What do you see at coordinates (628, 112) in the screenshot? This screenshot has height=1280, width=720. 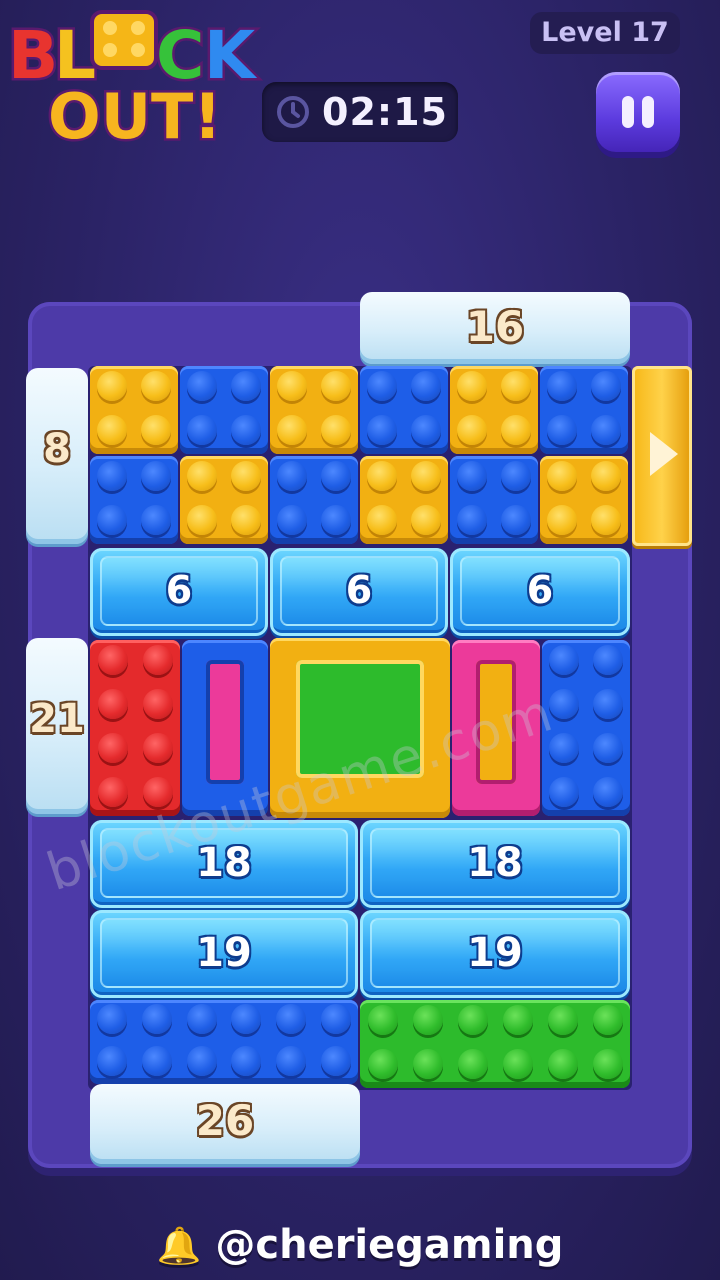 I see `pause-icon` at bounding box center [628, 112].